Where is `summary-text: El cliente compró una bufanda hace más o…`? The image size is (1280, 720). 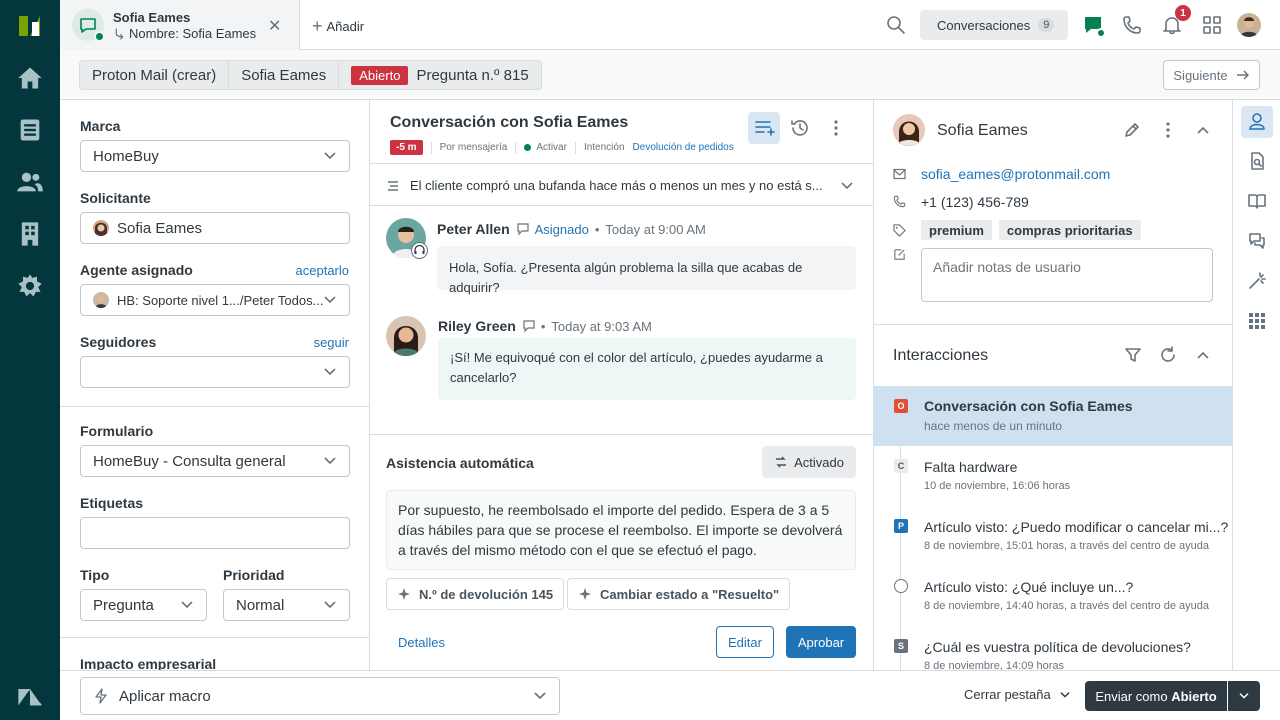
summary-text: El cliente compró una bufanda hace más o… is located at coordinates (616, 185).